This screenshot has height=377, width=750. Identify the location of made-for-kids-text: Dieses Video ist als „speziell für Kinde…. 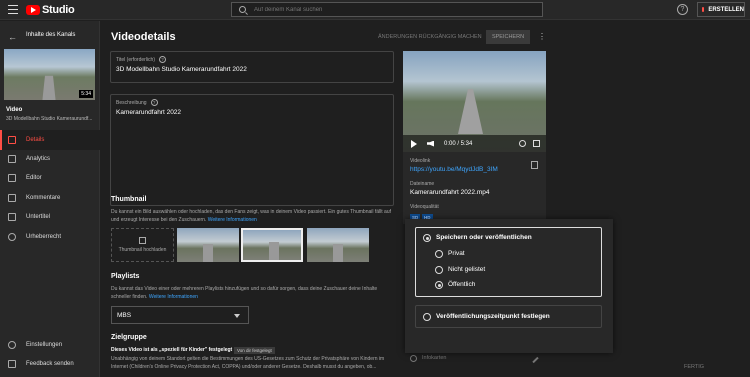
(172, 350).